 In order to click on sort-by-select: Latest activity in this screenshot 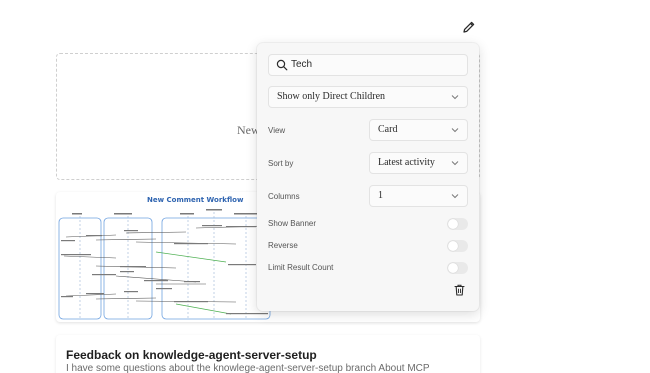, I will do `click(418, 163)`.